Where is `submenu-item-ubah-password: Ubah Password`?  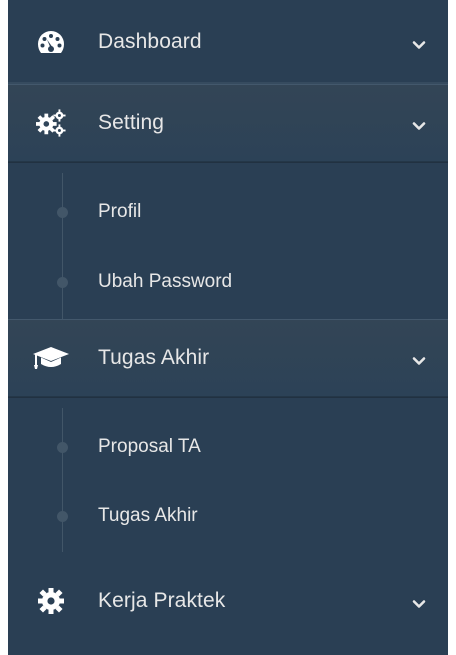 submenu-item-ubah-password: Ubah Password is located at coordinates (228, 282).